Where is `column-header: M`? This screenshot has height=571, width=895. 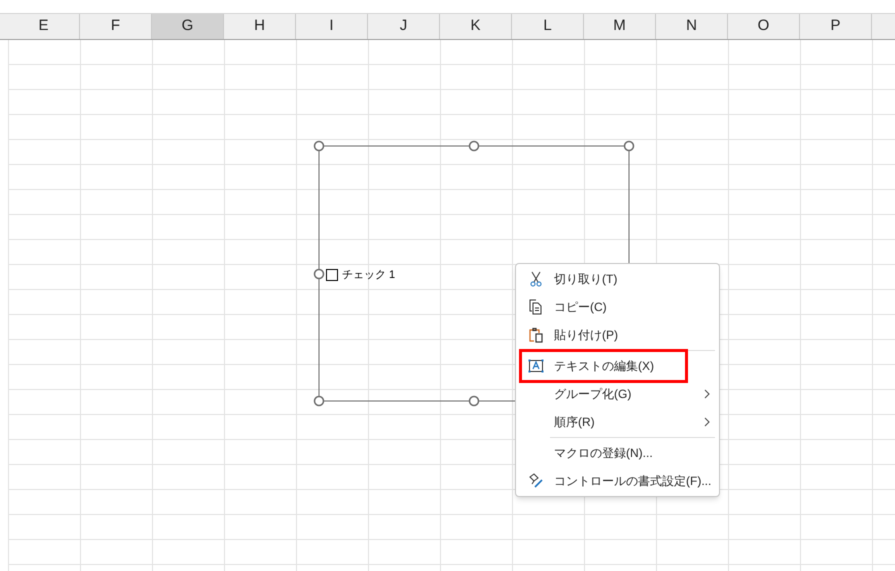 column-header: M is located at coordinates (620, 26).